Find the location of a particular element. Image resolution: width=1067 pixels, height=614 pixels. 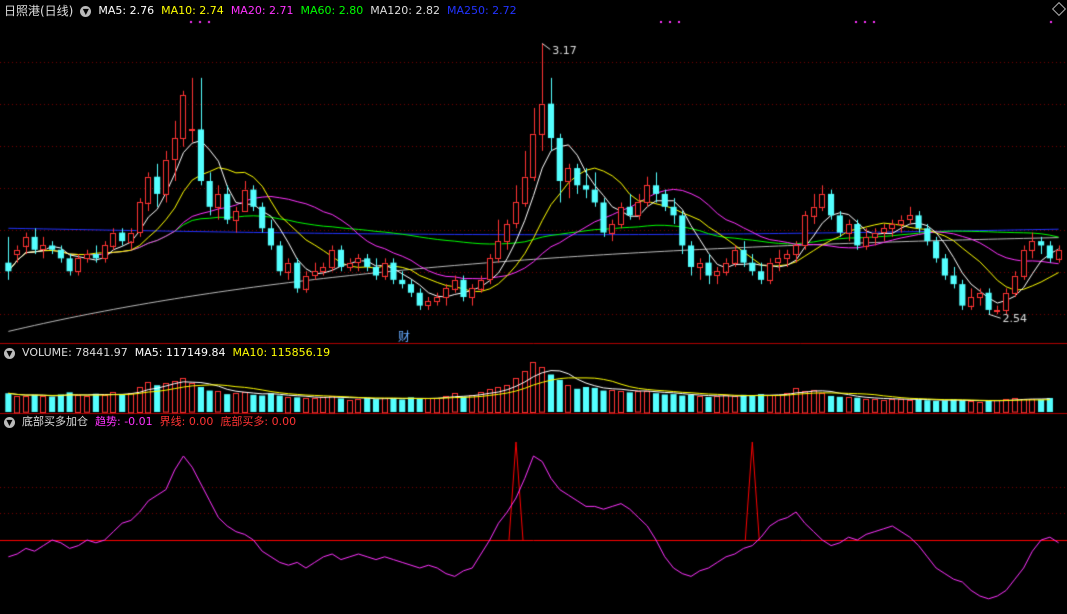

volume-label-1: MA5: 117149.84 is located at coordinates (180, 352).